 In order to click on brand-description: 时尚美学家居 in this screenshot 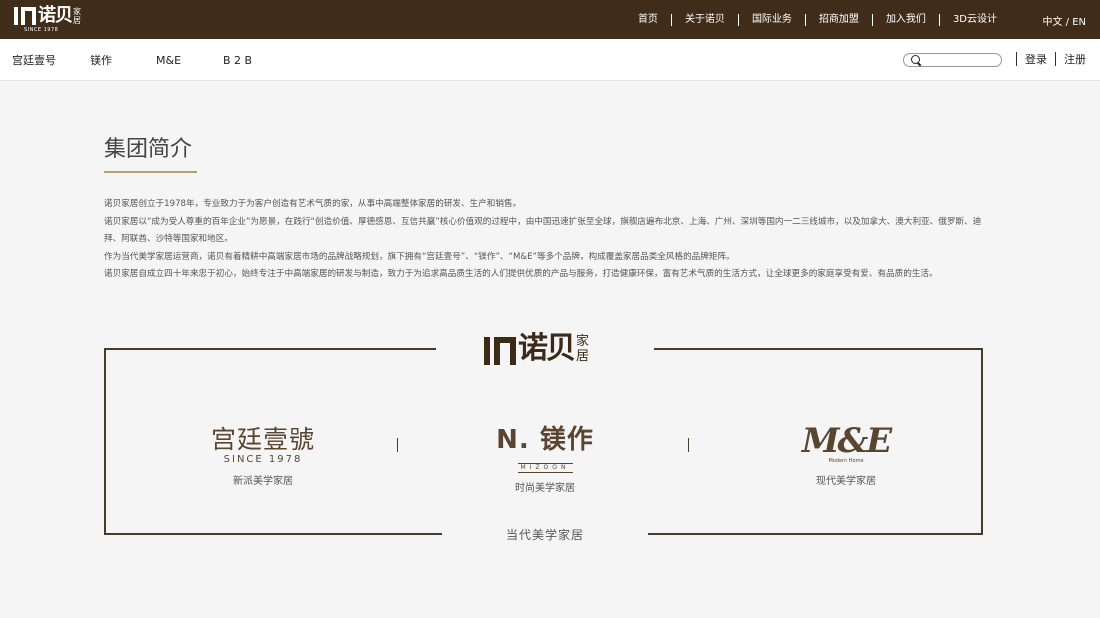, I will do `click(545, 488)`.